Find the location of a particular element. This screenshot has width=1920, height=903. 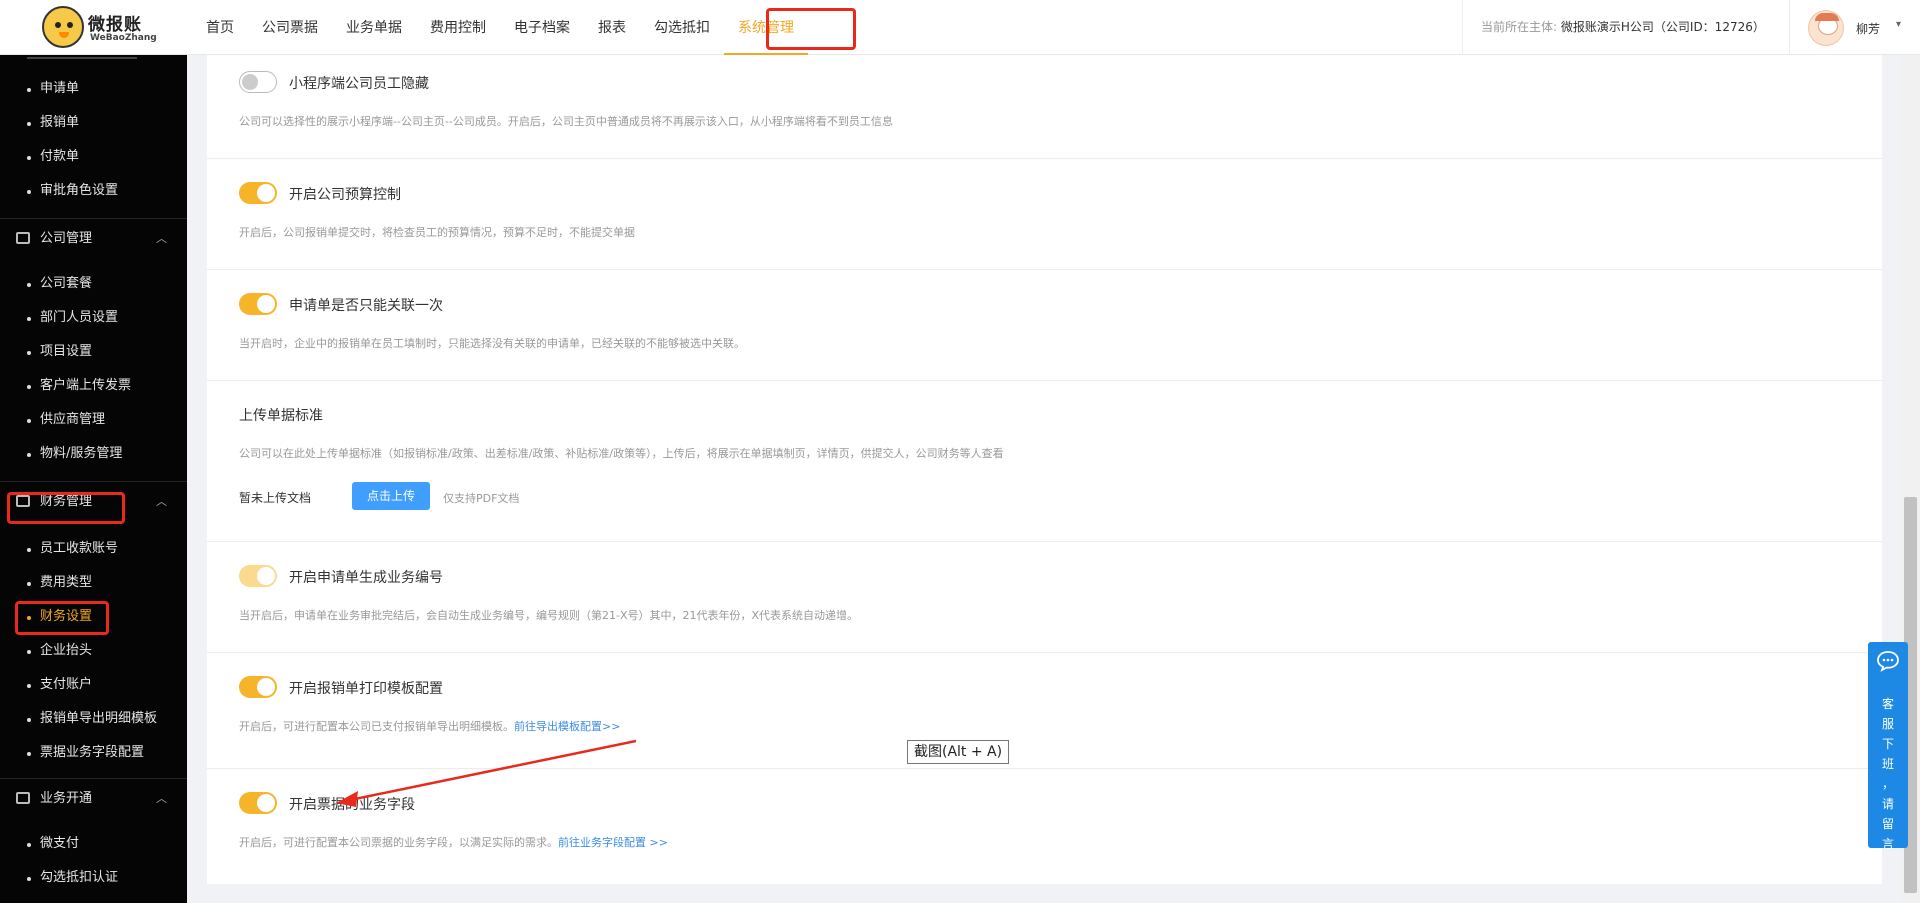

nav-e-archive: 电子档案 is located at coordinates (542, 27).